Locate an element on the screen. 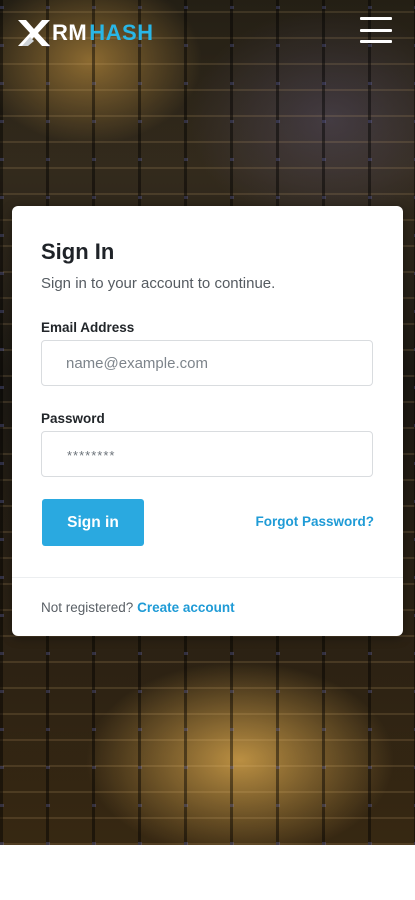  xrmhash-logo: RM HASH is located at coordinates (86, 33).